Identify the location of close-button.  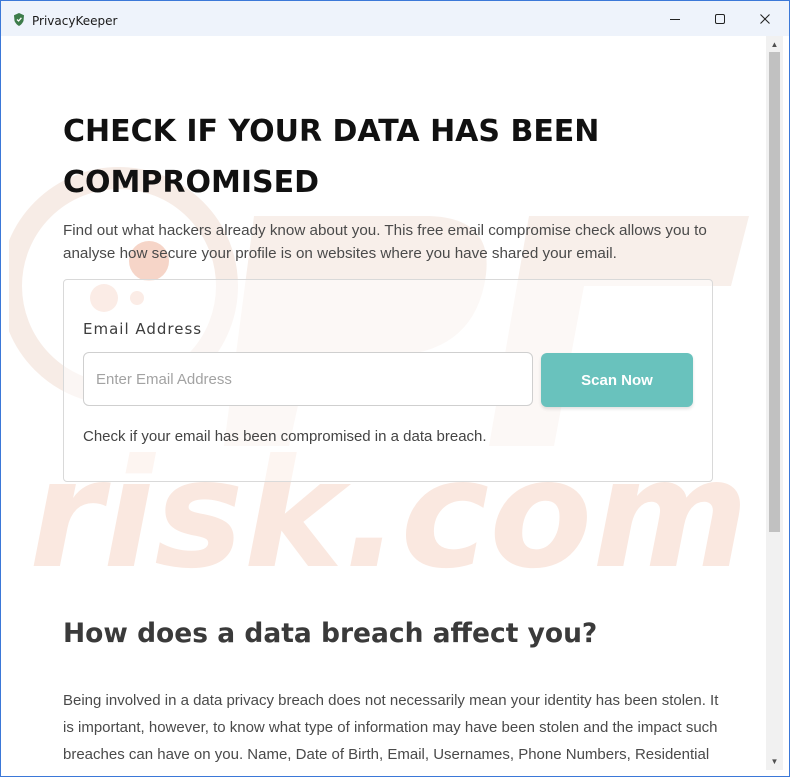
(765, 18).